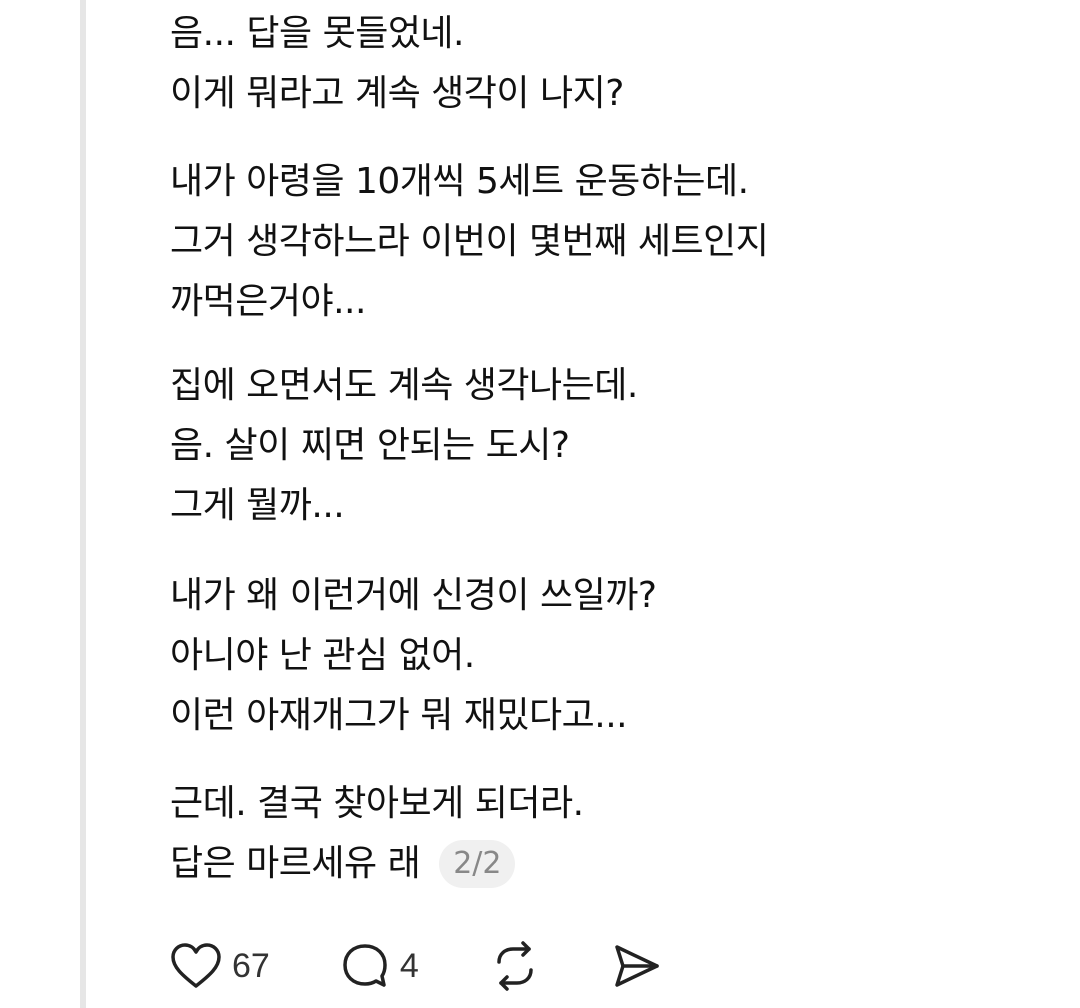  Describe the element at coordinates (477, 864) in the screenshot. I see `page-indicator-badge: 2/2` at that location.